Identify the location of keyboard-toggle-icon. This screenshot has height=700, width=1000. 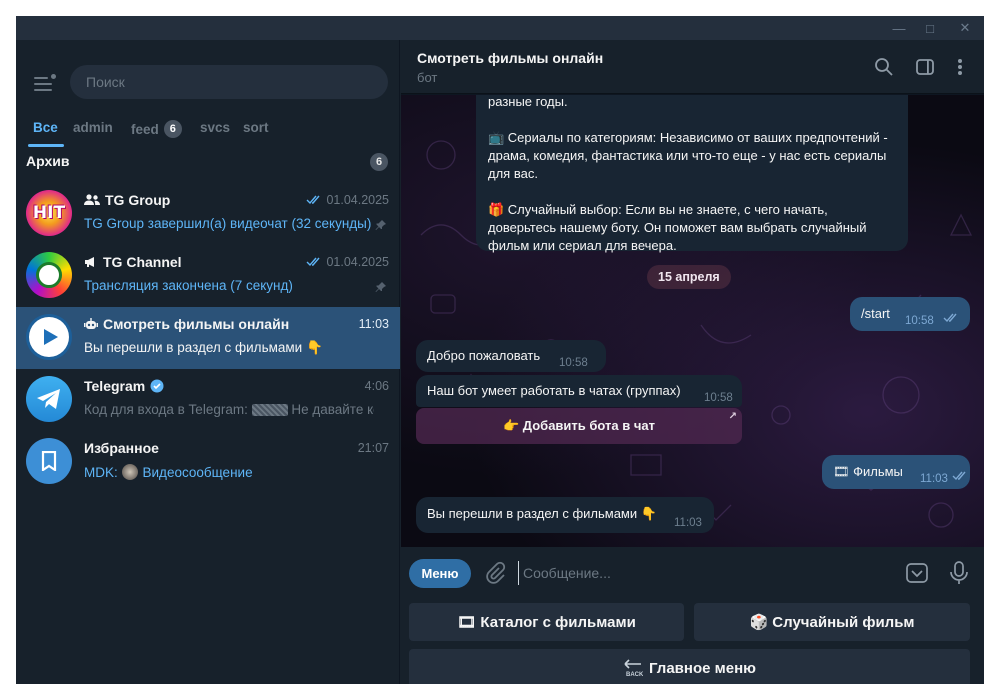
(917, 573).